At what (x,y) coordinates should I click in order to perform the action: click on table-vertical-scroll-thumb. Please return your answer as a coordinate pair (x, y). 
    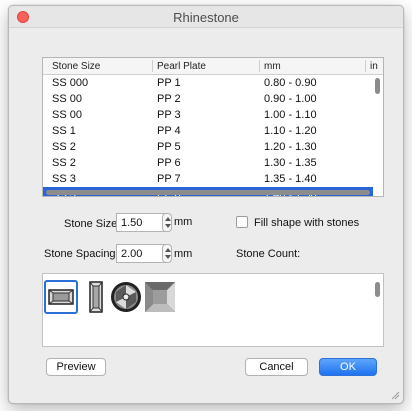
    Looking at the image, I should click on (377, 86).